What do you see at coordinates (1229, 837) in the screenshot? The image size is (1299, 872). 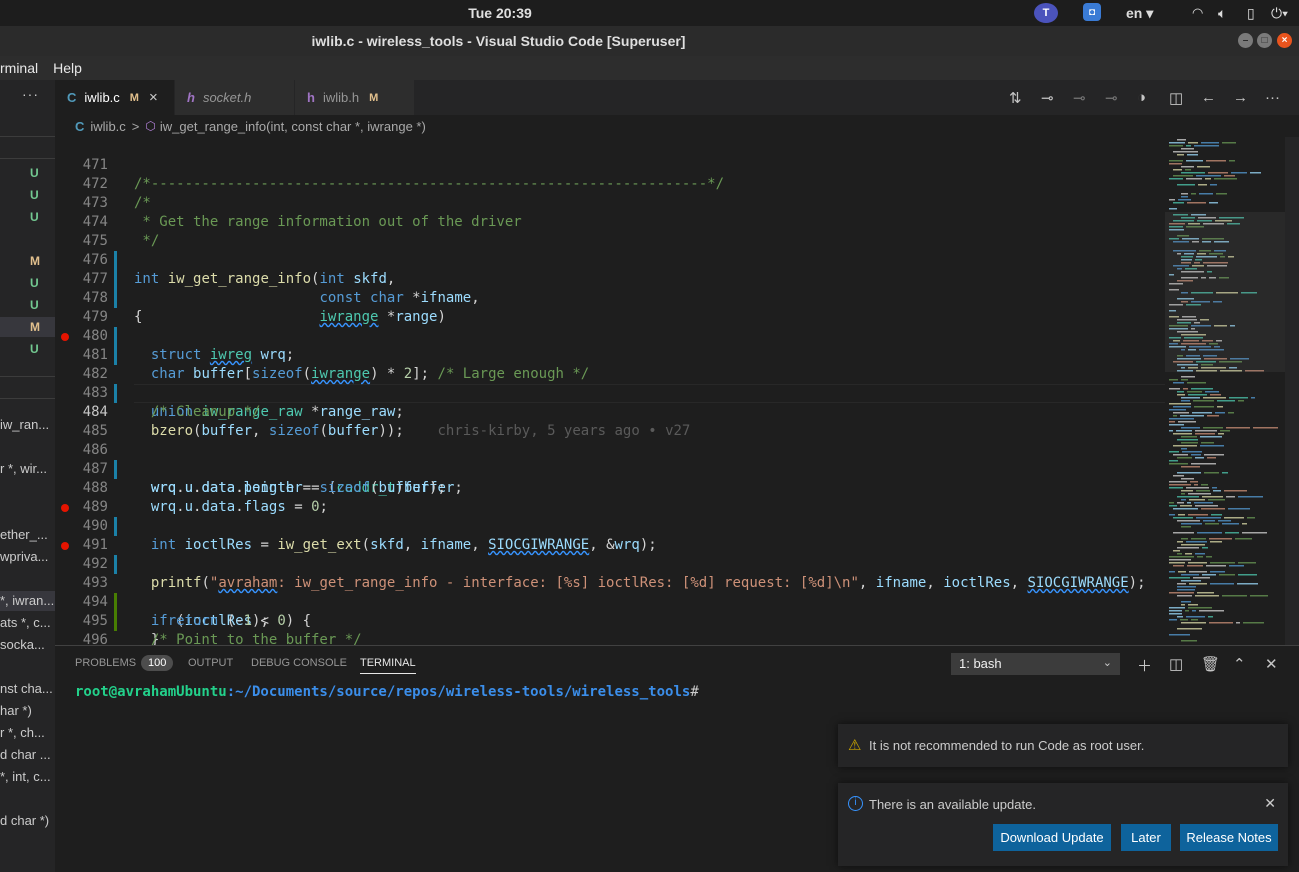 I see `release-notes-button: Release Notes` at bounding box center [1229, 837].